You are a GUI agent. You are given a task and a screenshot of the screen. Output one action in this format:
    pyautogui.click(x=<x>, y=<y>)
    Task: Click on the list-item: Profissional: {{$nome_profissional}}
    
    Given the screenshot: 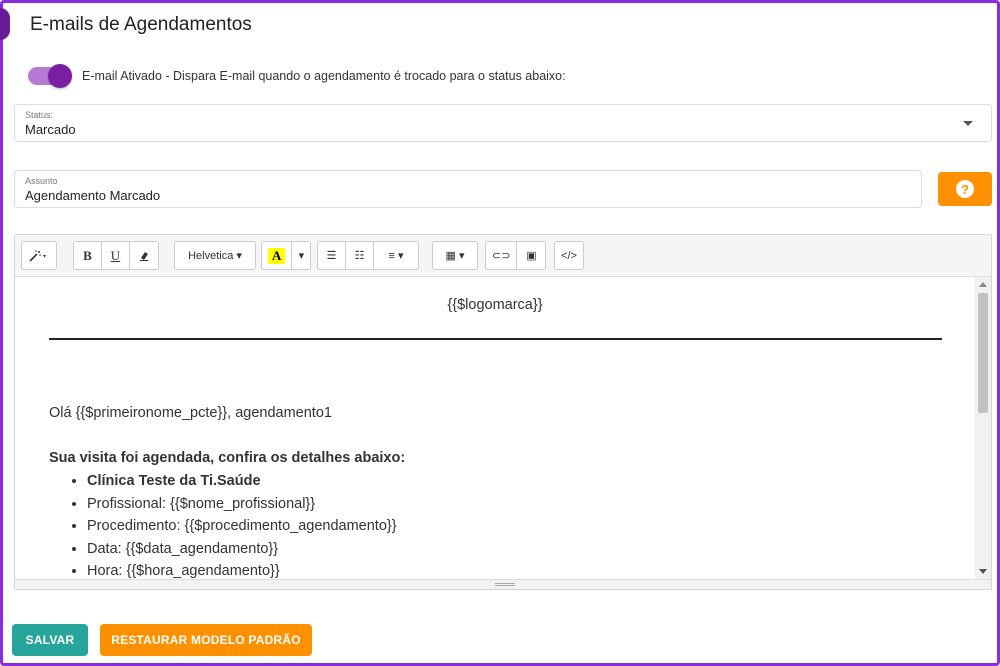 What is the action you would take?
    pyautogui.click(x=242, y=504)
    